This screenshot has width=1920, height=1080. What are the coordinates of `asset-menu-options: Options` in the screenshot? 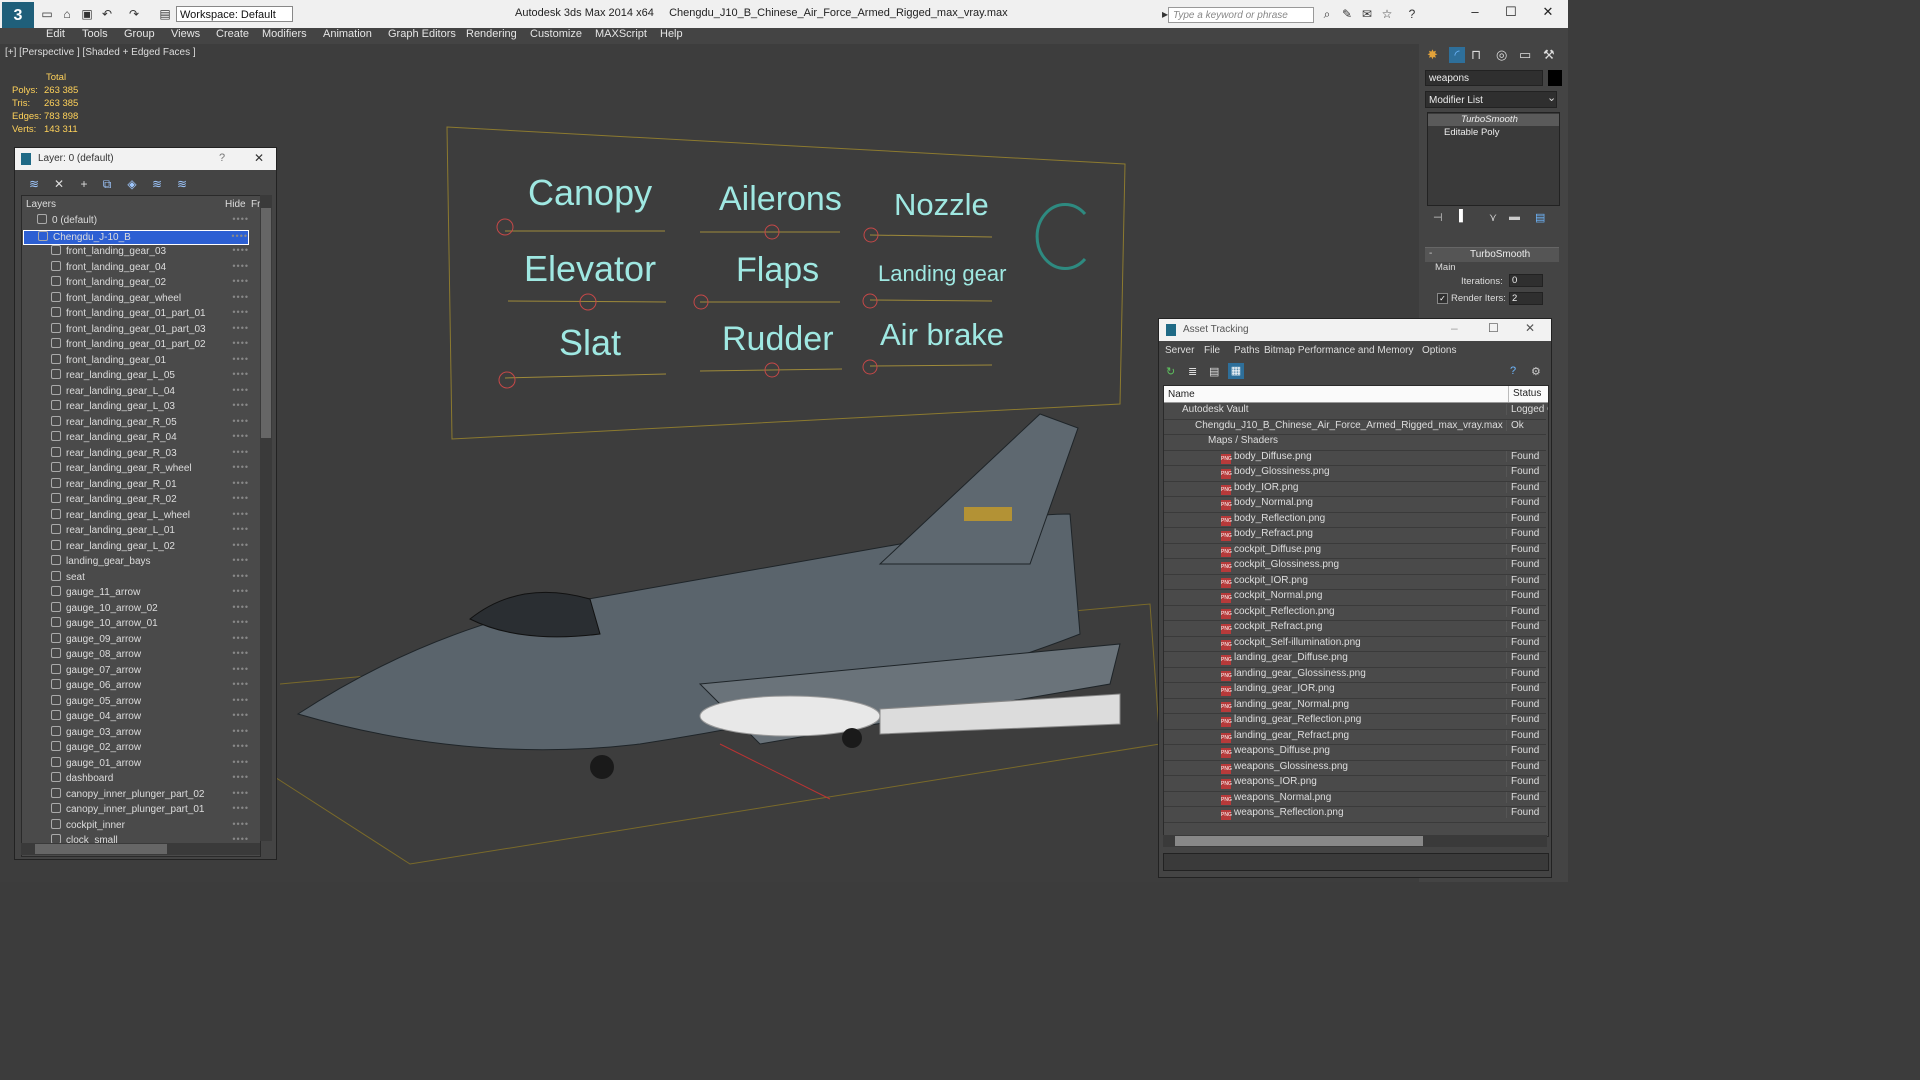 It's located at (1439, 350).